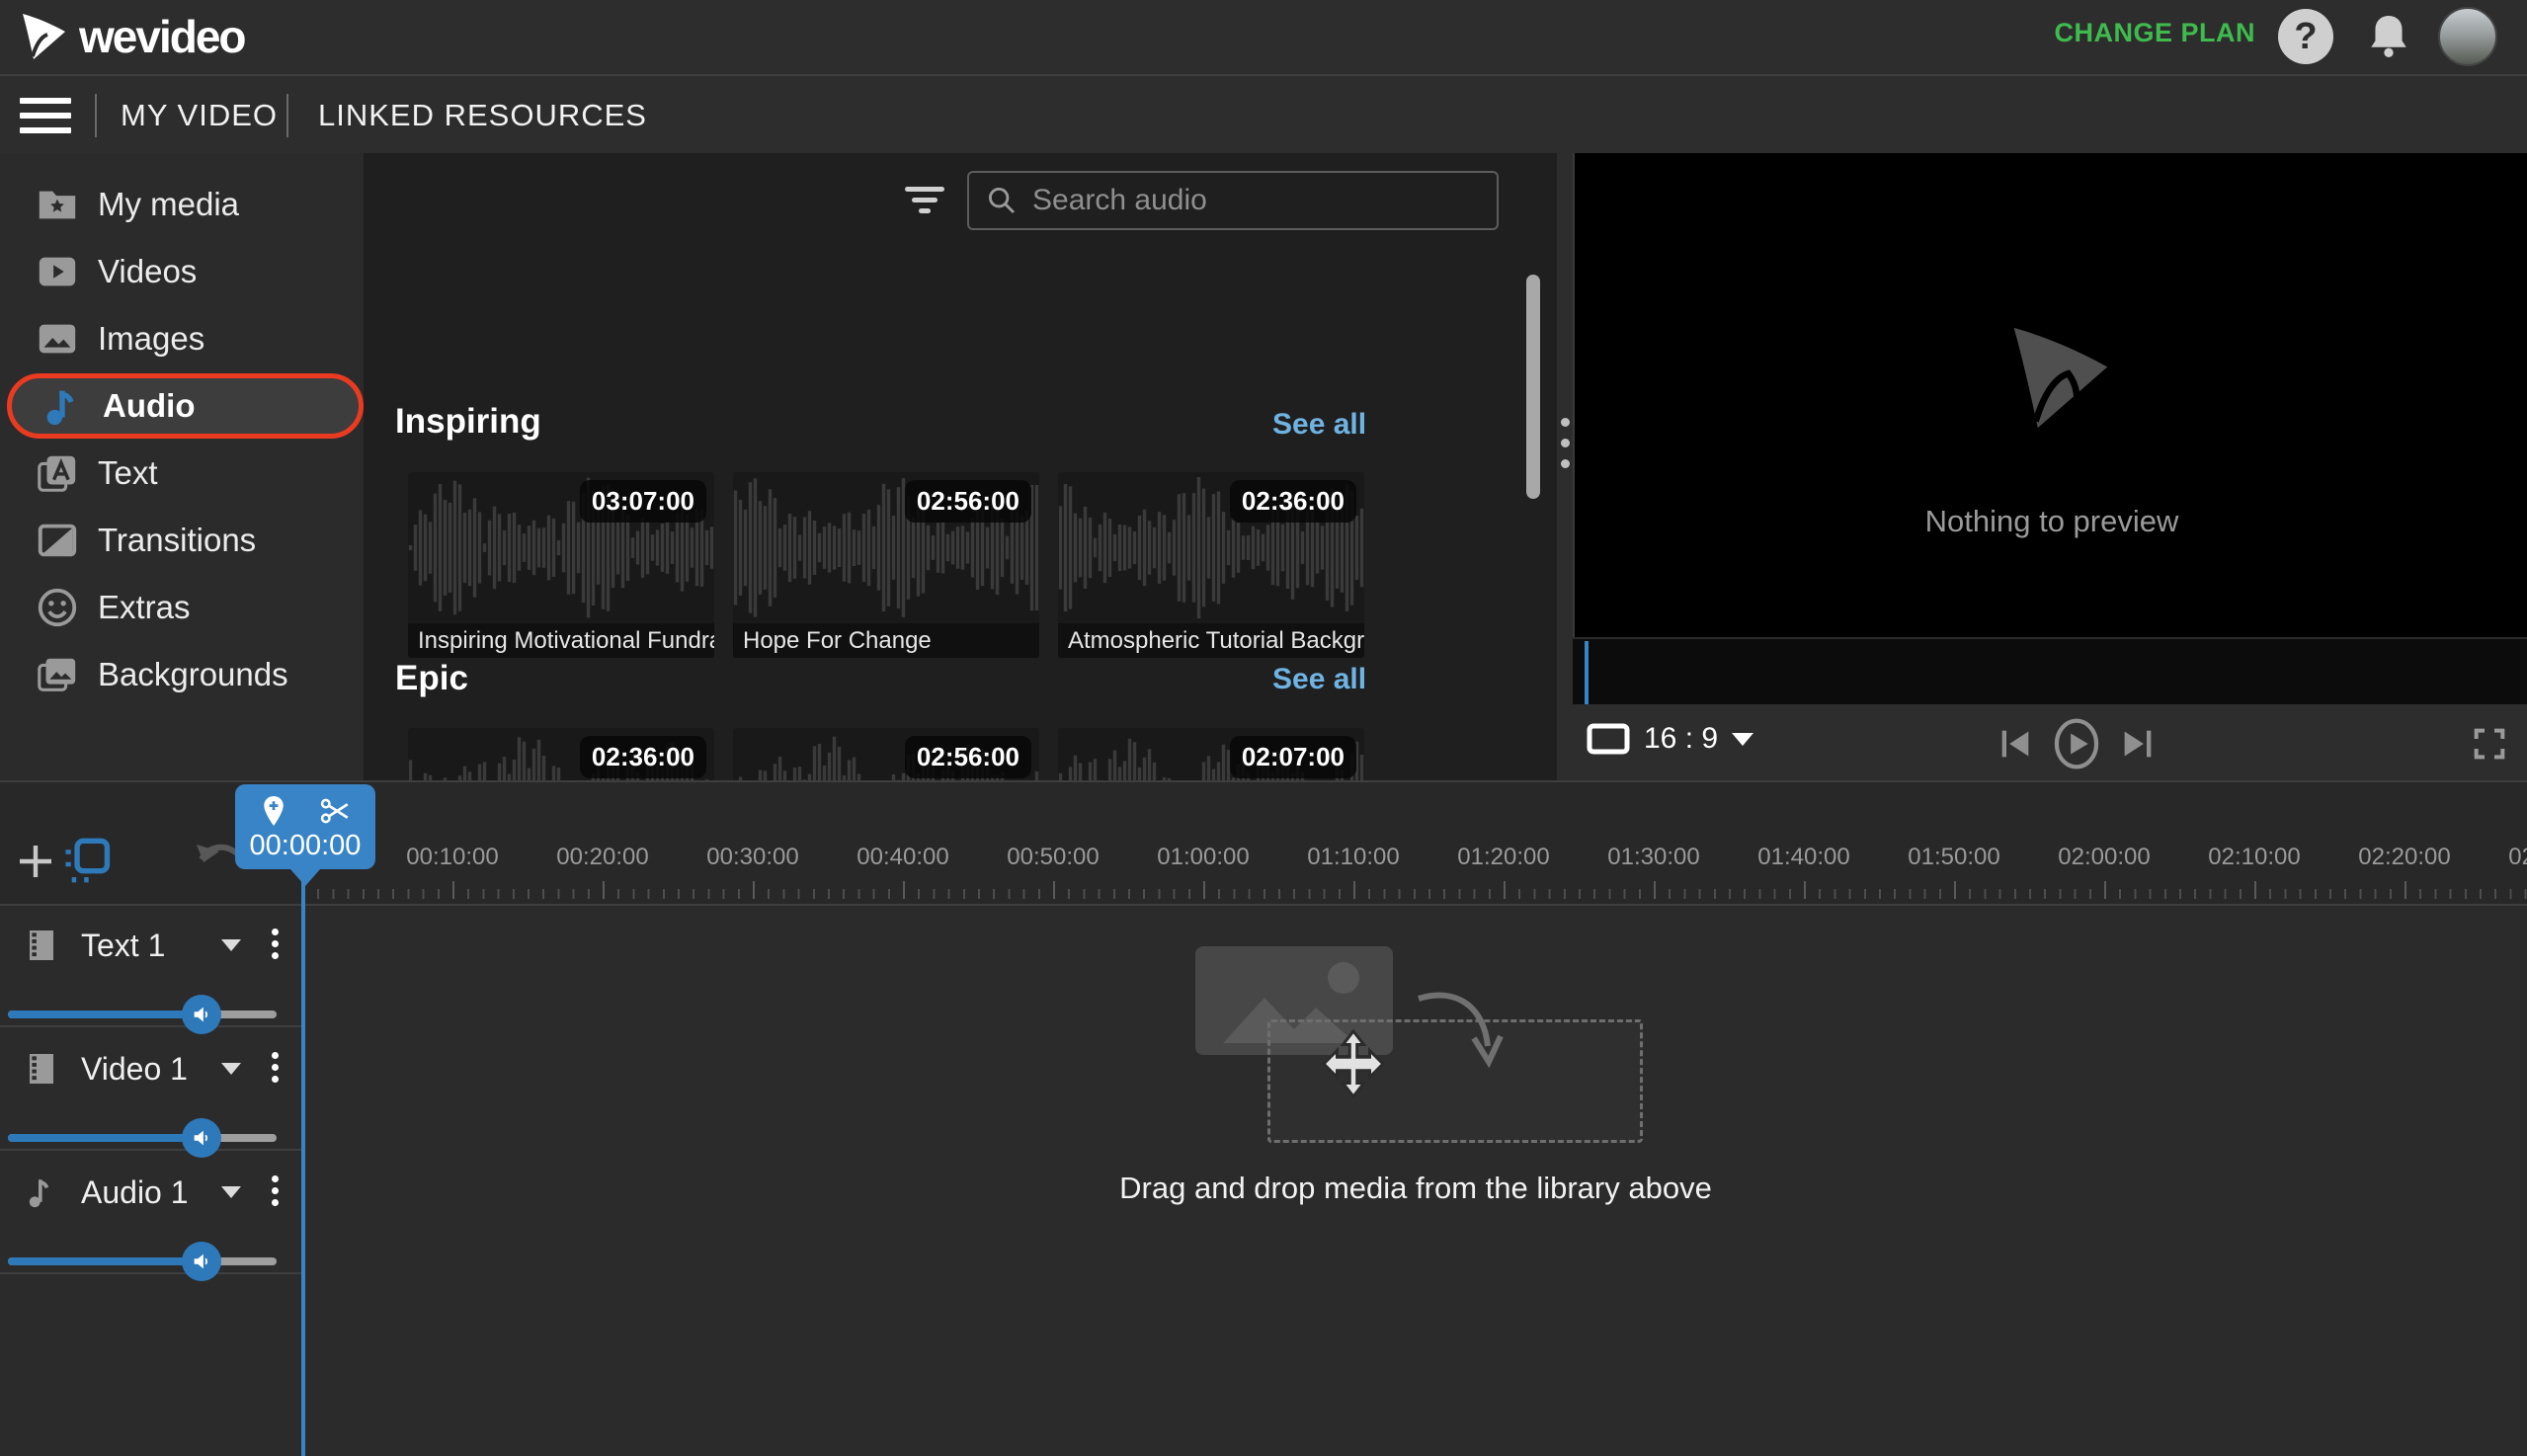  Describe the element at coordinates (177, 540) in the screenshot. I see `sidebar-item-label: Transitions` at that location.